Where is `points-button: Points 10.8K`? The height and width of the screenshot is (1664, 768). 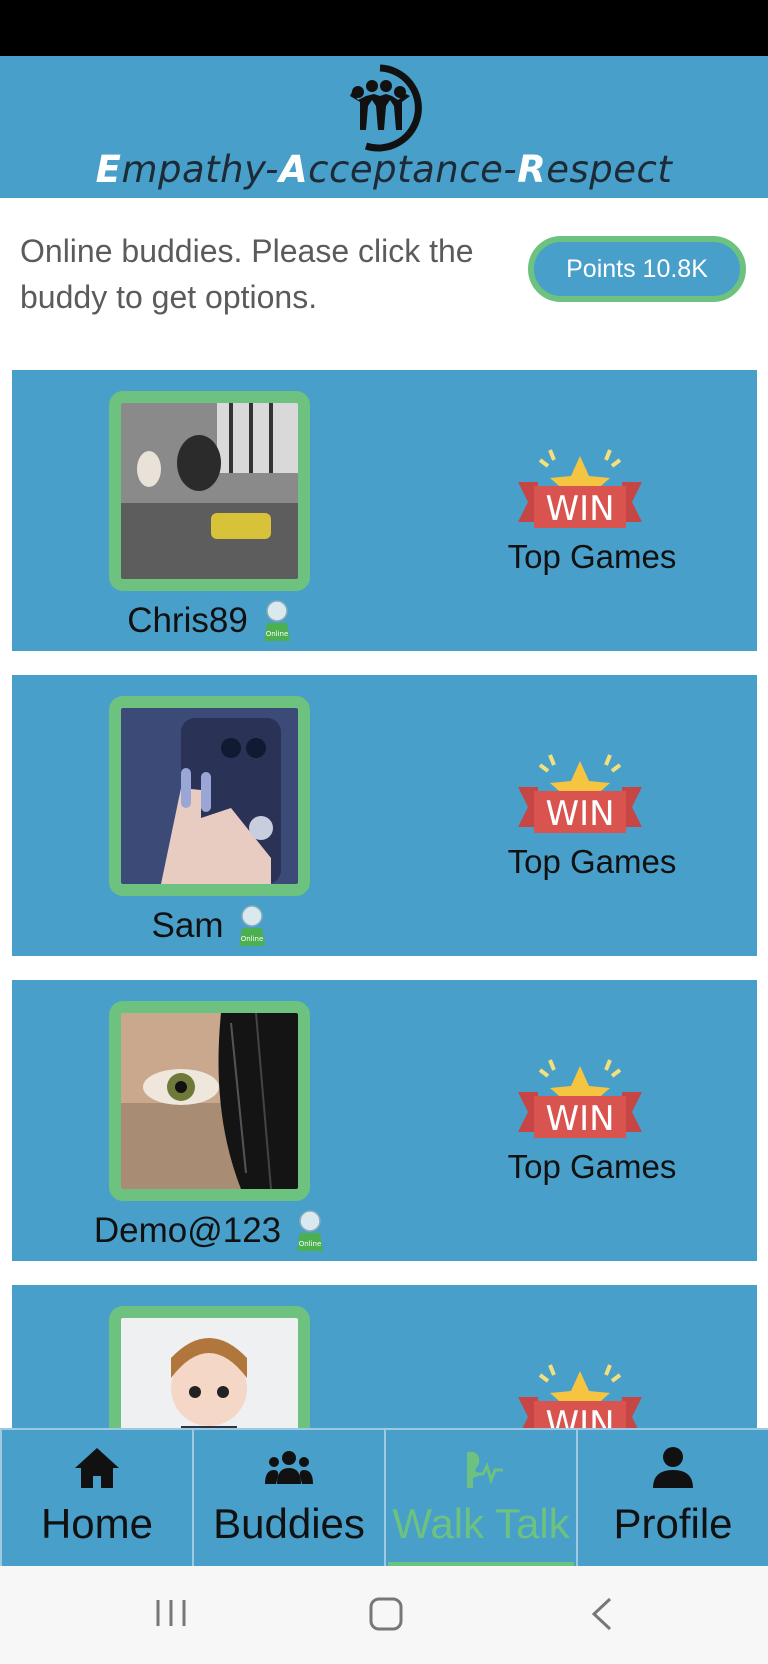 points-button: Points 10.8K is located at coordinates (637, 269).